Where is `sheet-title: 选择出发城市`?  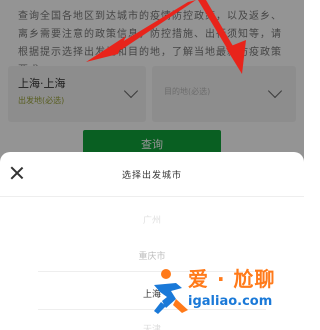 sheet-title: 选择出发城市 is located at coordinates (151, 176).